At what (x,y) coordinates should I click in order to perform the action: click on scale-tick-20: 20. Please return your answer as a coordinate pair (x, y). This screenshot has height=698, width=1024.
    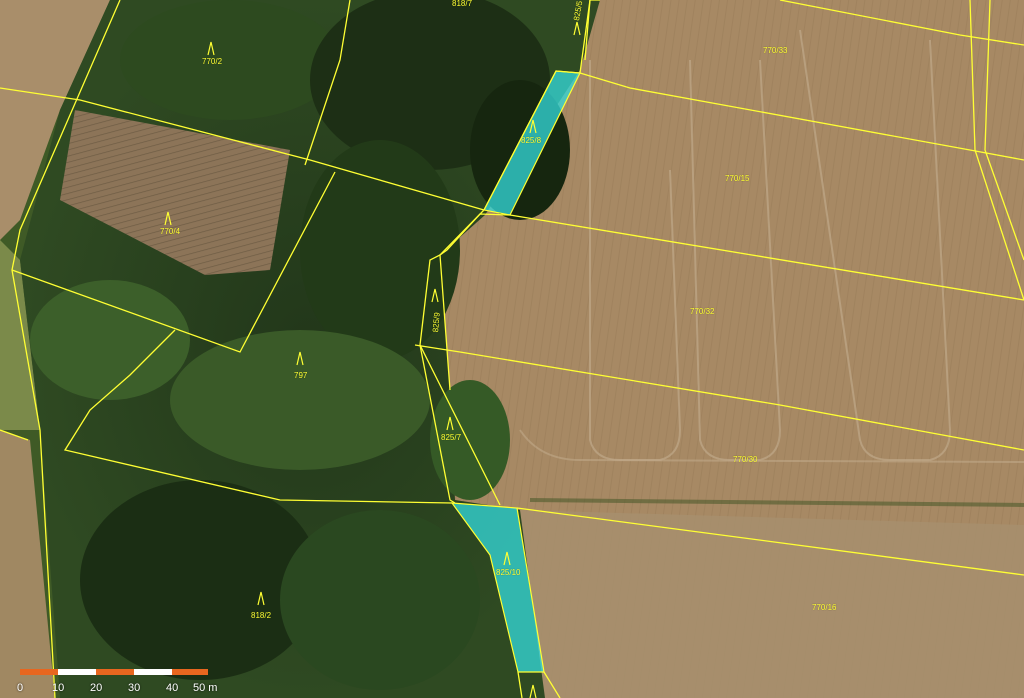
    Looking at the image, I should click on (96, 688).